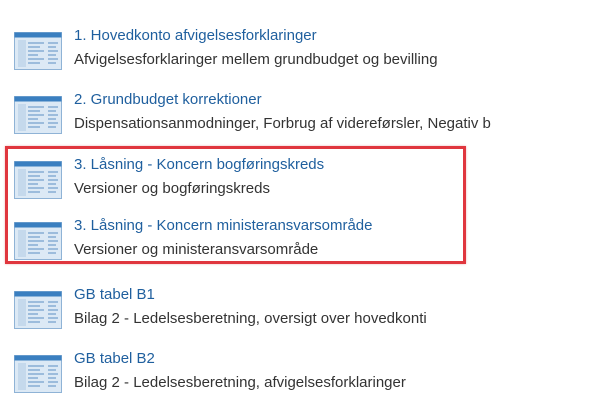 This screenshot has width=593, height=409. I want to click on report-title: GB tabel B2, so click(114, 359).